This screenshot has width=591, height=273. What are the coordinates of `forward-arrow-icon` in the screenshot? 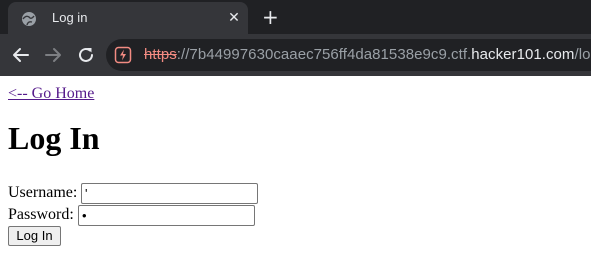 It's located at (53, 55).